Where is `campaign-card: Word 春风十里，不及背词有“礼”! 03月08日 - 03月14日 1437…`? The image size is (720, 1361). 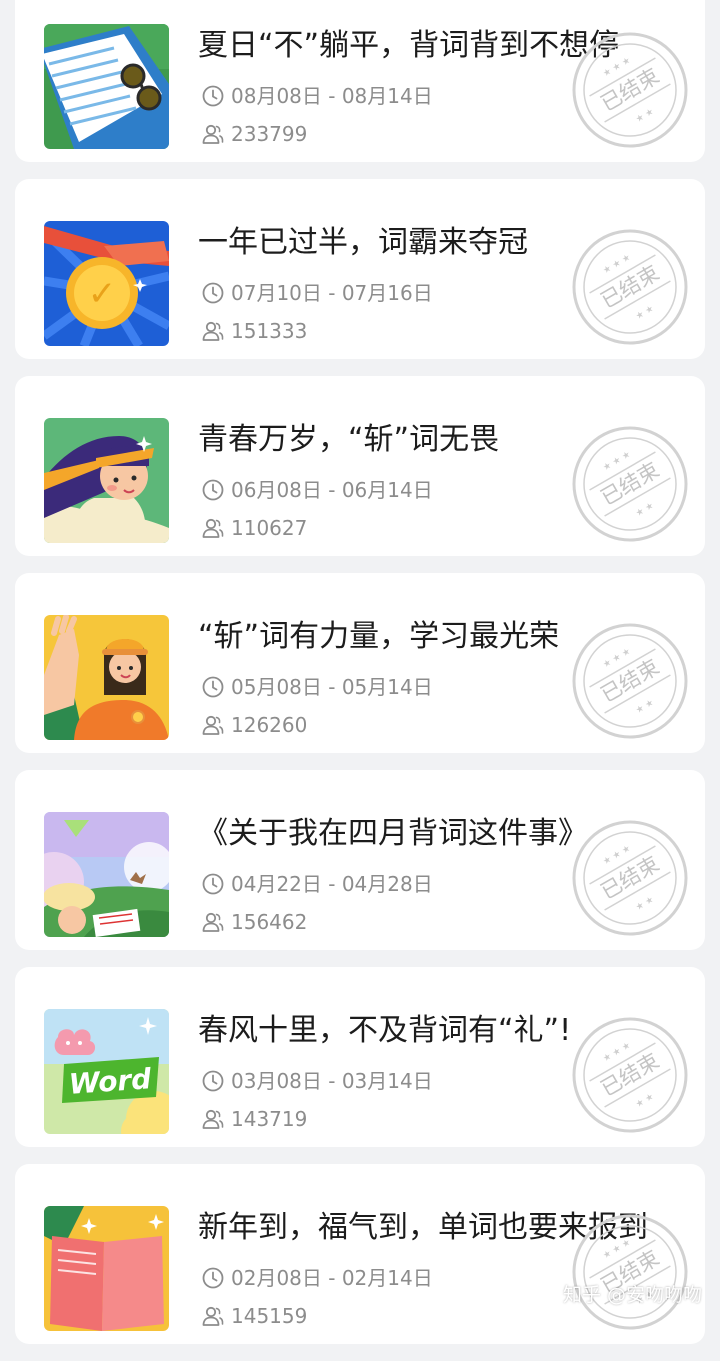 campaign-card: Word 春风十里，不及背词有“礼”! 03月08日 - 03月14日 1437… is located at coordinates (360, 1057).